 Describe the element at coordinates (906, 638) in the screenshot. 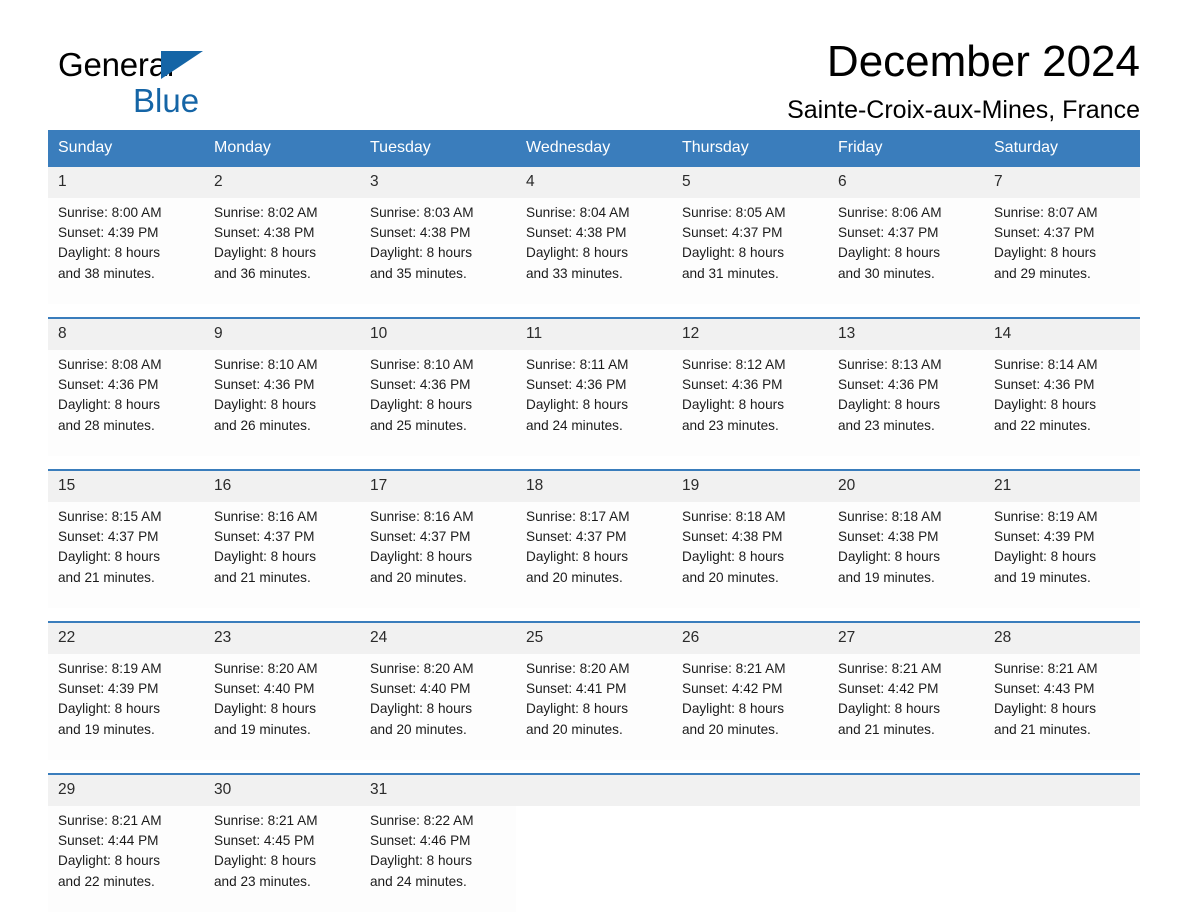

I see `day-number: 27` at that location.